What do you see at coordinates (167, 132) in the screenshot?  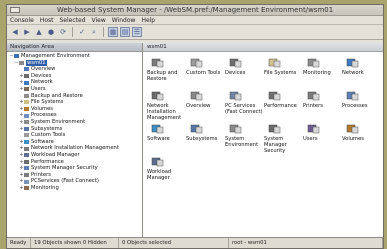 I see `plugin-item: Software` at bounding box center [167, 132].